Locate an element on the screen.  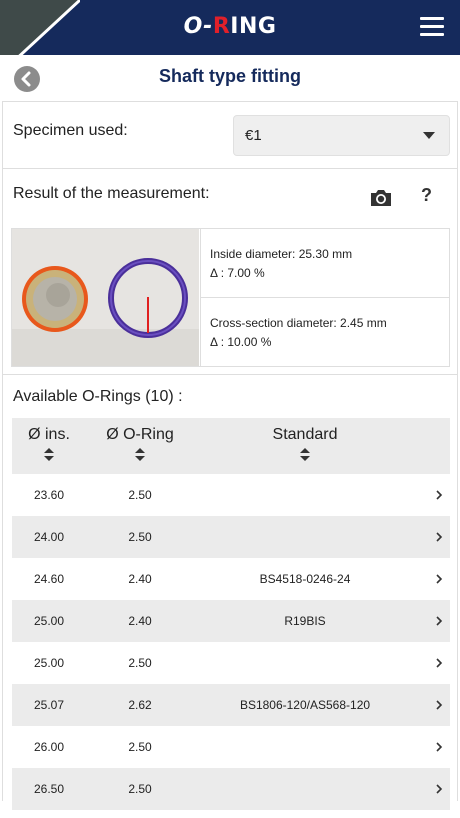
cross-section-value: Cross-section diameter: 2.45 mm is located at coordinates (298, 323).